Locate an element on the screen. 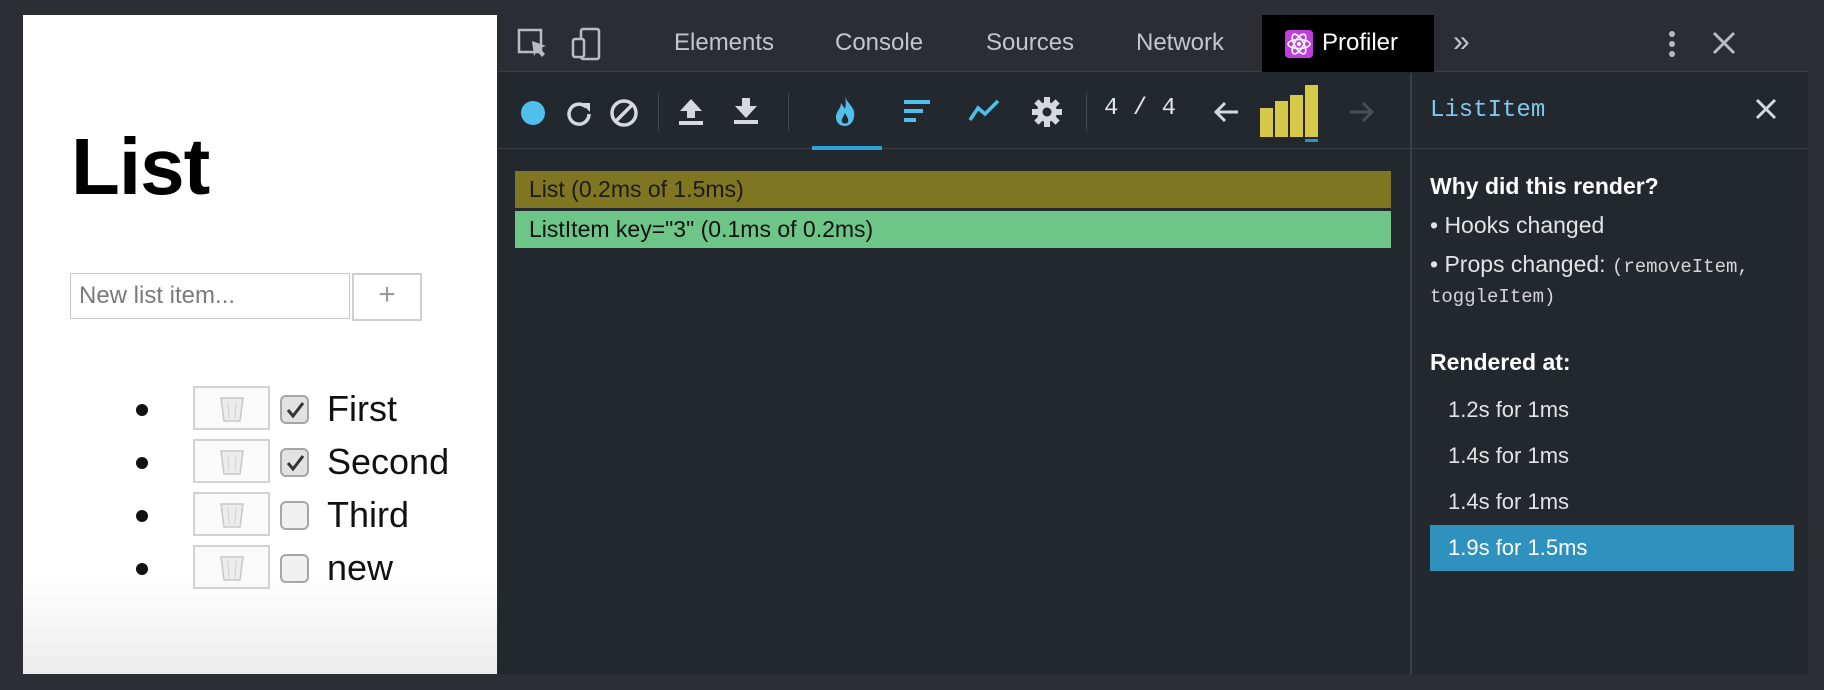  commit-chart is located at coordinates (1294, 113).